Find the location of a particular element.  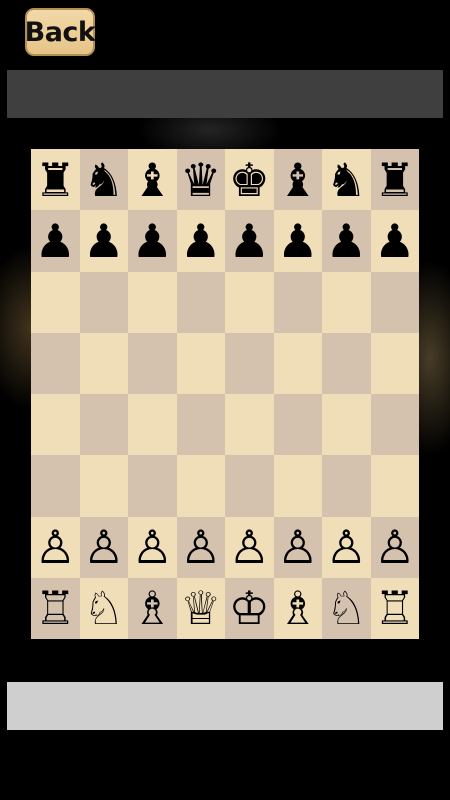

square-e7: ♟ is located at coordinates (249, 241).